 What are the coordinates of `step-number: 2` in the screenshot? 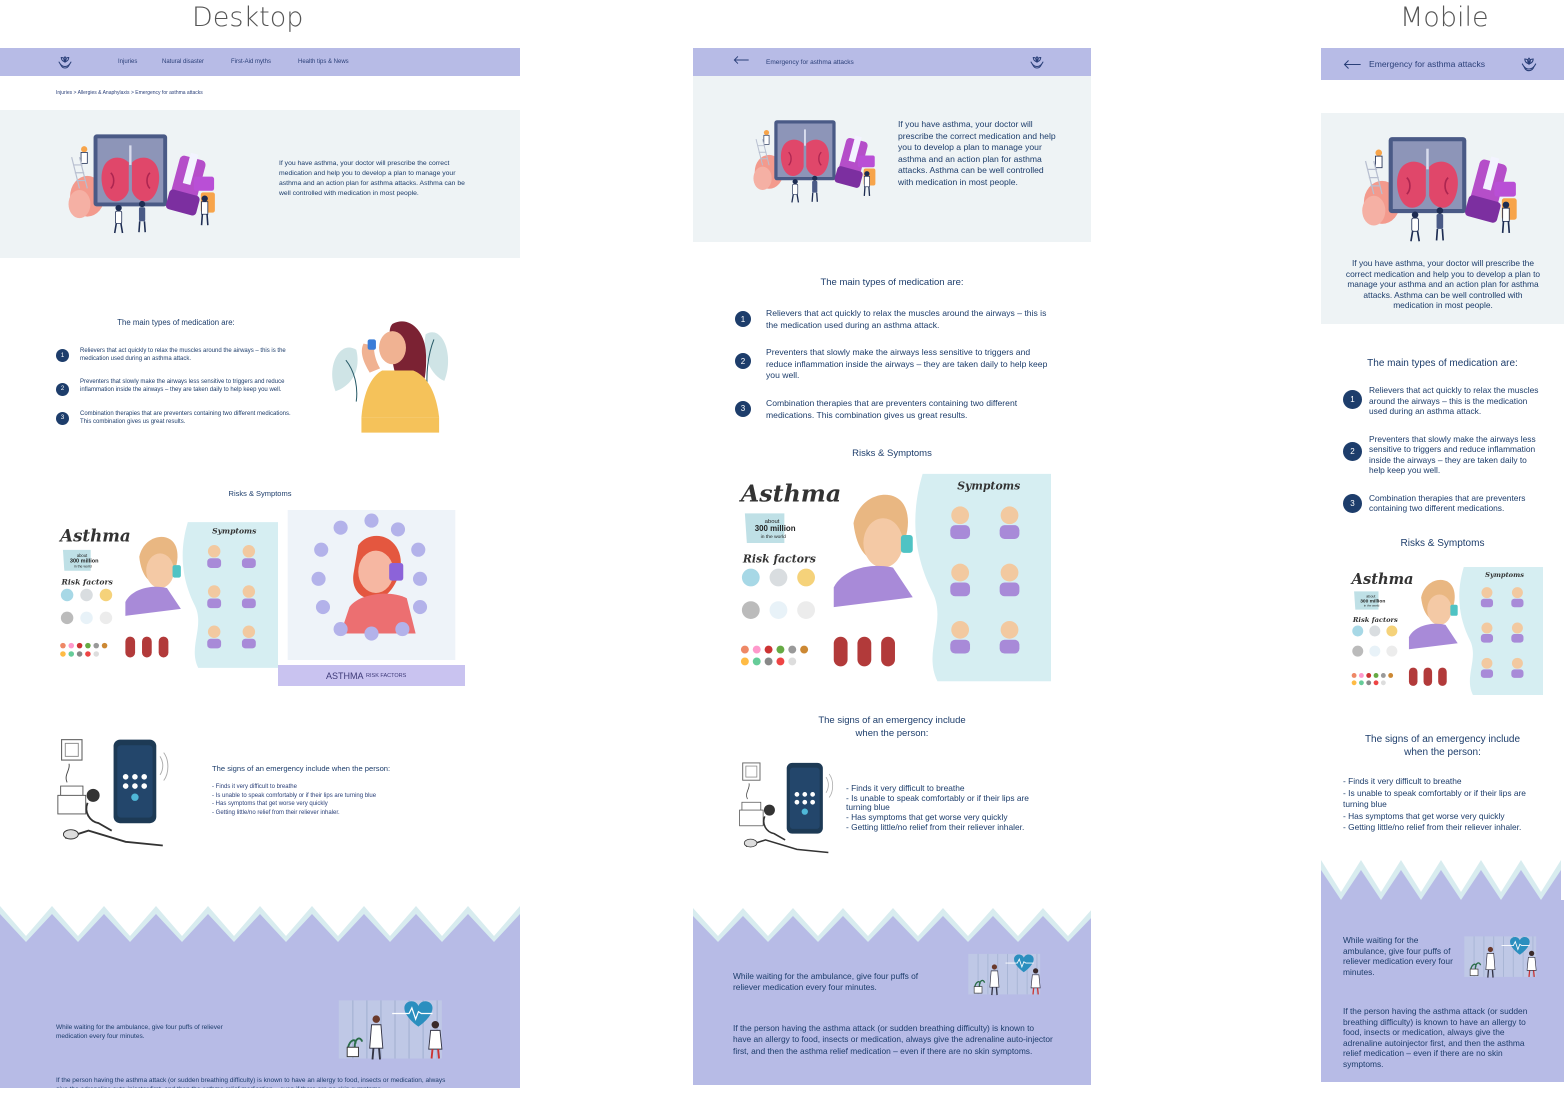 It's located at (1352, 451).